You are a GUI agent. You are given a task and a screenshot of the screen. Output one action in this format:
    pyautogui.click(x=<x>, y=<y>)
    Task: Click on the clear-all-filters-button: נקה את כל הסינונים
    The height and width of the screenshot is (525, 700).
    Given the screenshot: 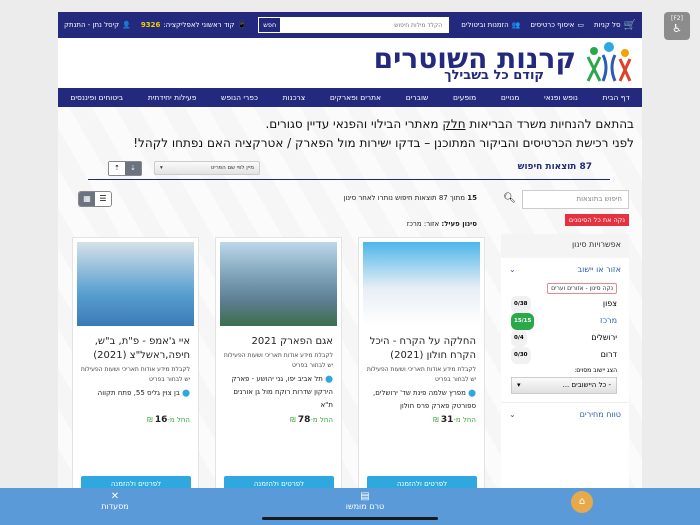 What is the action you would take?
    pyautogui.click(x=596, y=220)
    